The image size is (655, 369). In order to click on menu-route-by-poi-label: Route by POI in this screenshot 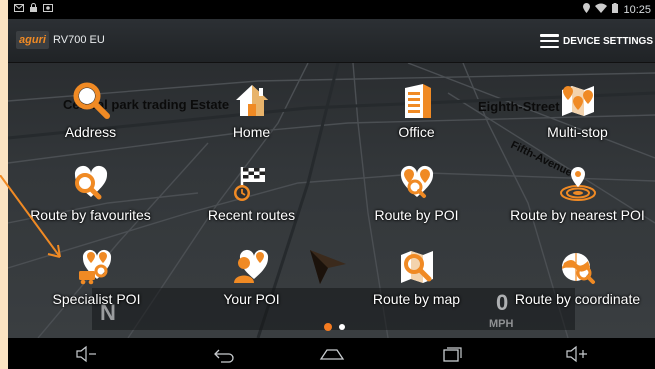, I will do `click(416, 215)`.